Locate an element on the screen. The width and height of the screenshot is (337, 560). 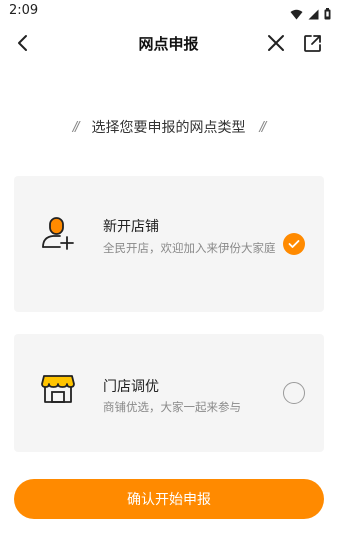
battery-icon is located at coordinates (327, 14).